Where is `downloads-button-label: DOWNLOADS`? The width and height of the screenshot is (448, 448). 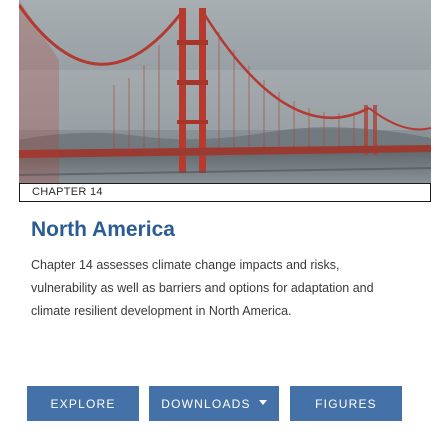
downloads-button-label: DOWNLOADS is located at coordinates (206, 403).